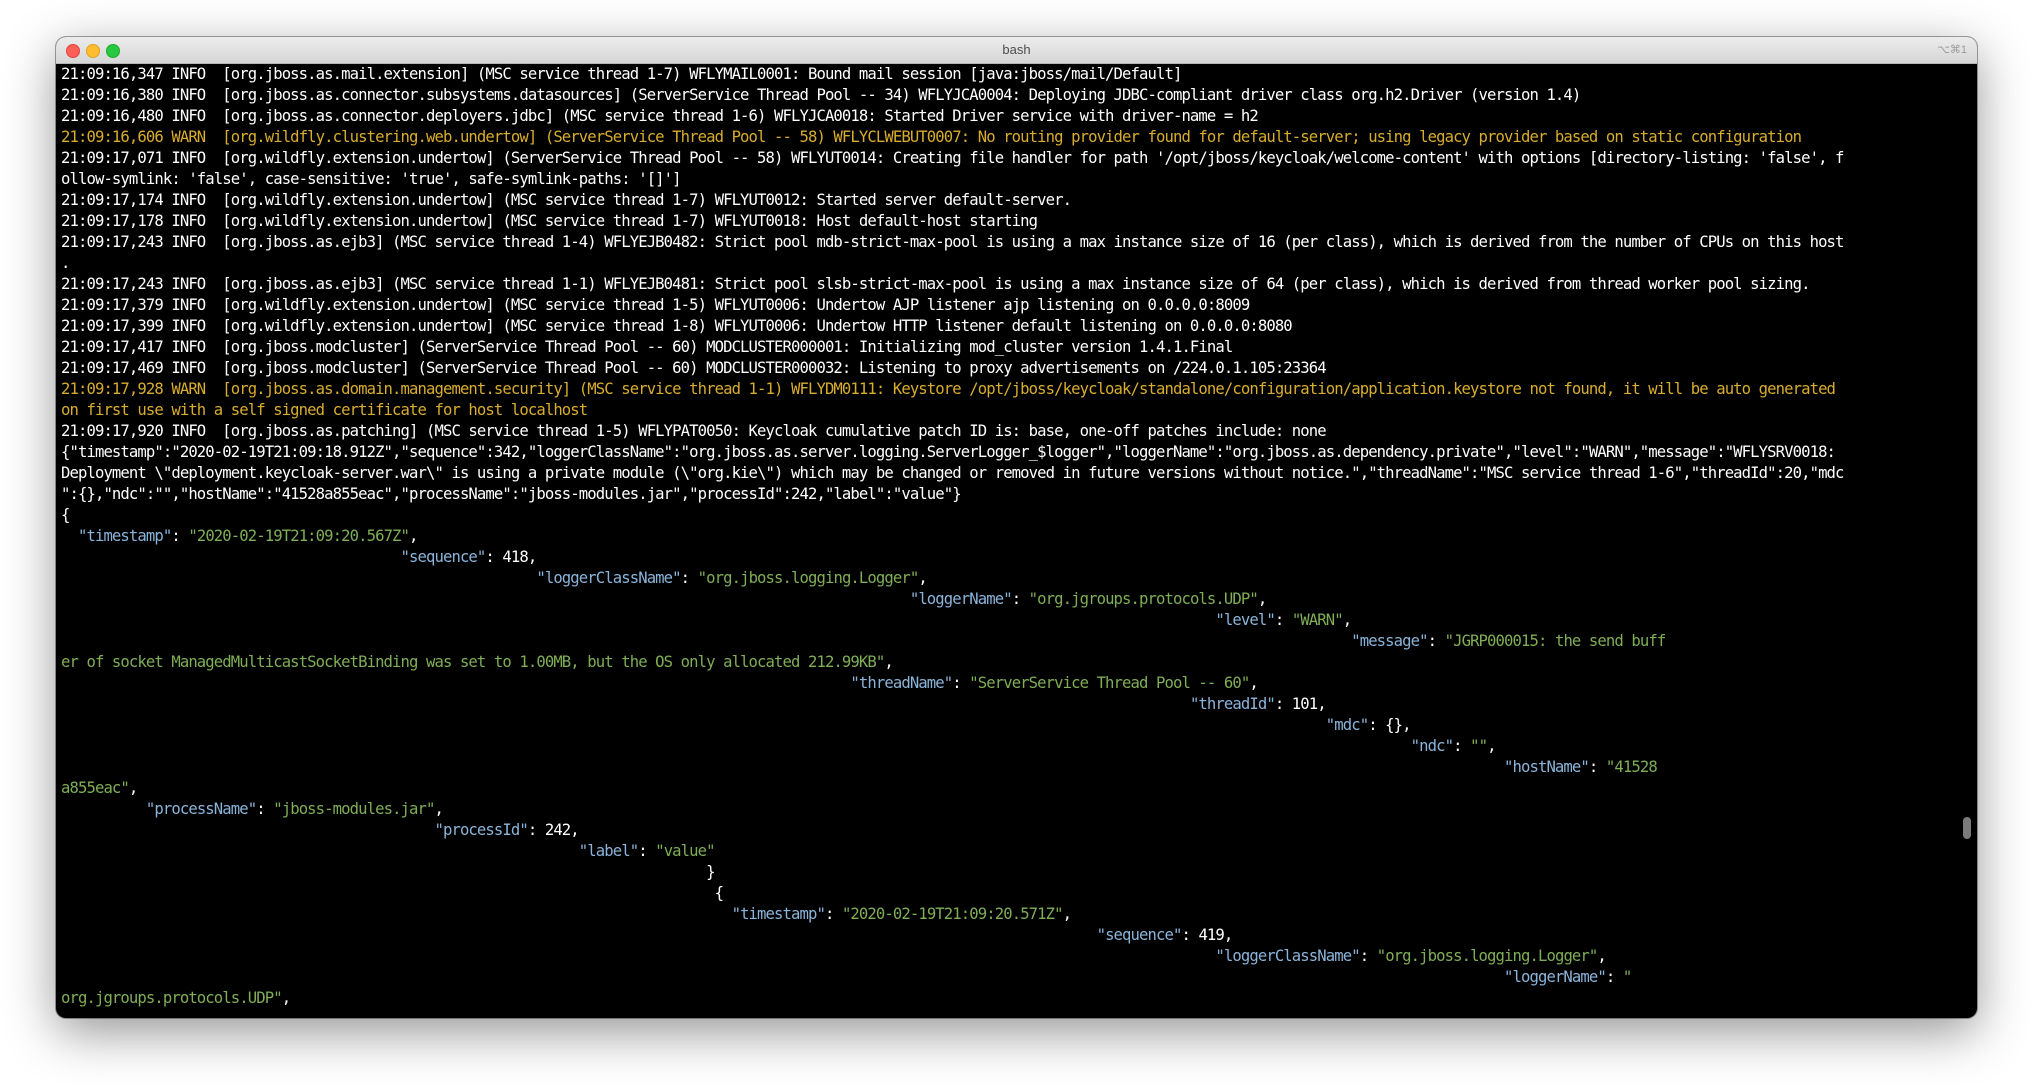 Image resolution: width=2032 pixels, height=1092 pixels. What do you see at coordinates (1007, 830) in the screenshot?
I see `terminal-line: "processId": 242,` at bounding box center [1007, 830].